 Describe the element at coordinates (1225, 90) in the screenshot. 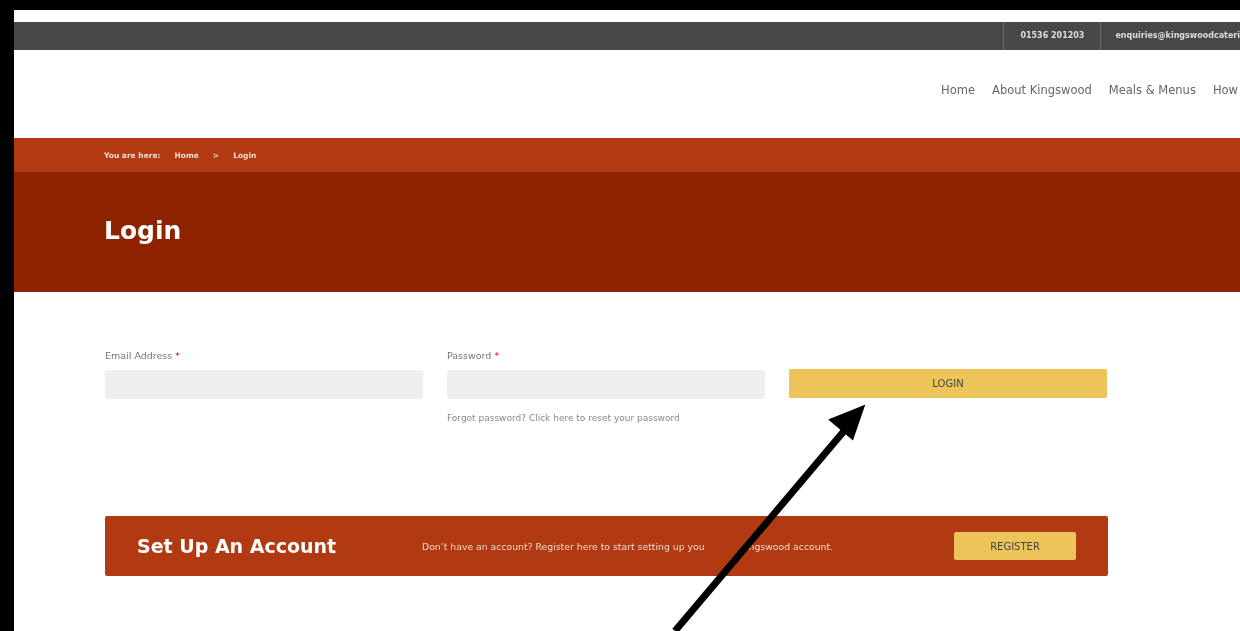

I see `nav-link: How` at that location.